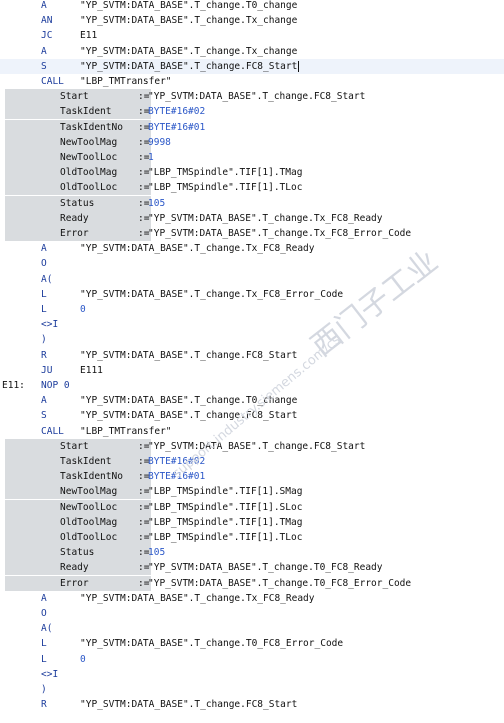 The width and height of the screenshot is (504, 723). Describe the element at coordinates (252, 628) in the screenshot. I see `code-line: A(` at that location.